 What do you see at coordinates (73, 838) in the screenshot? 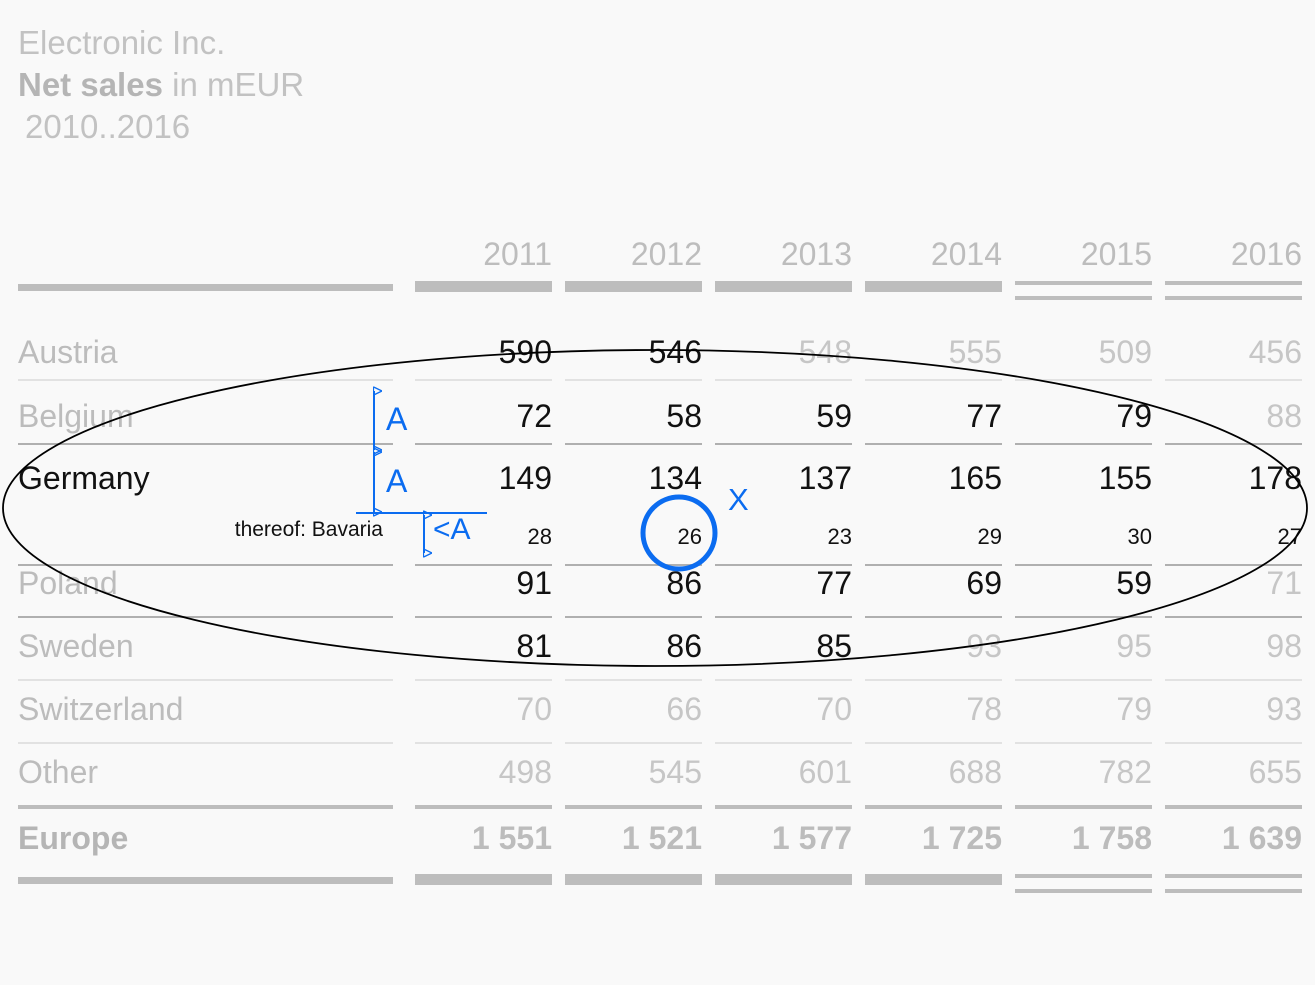
I see `row-label-europe: Europe` at bounding box center [73, 838].